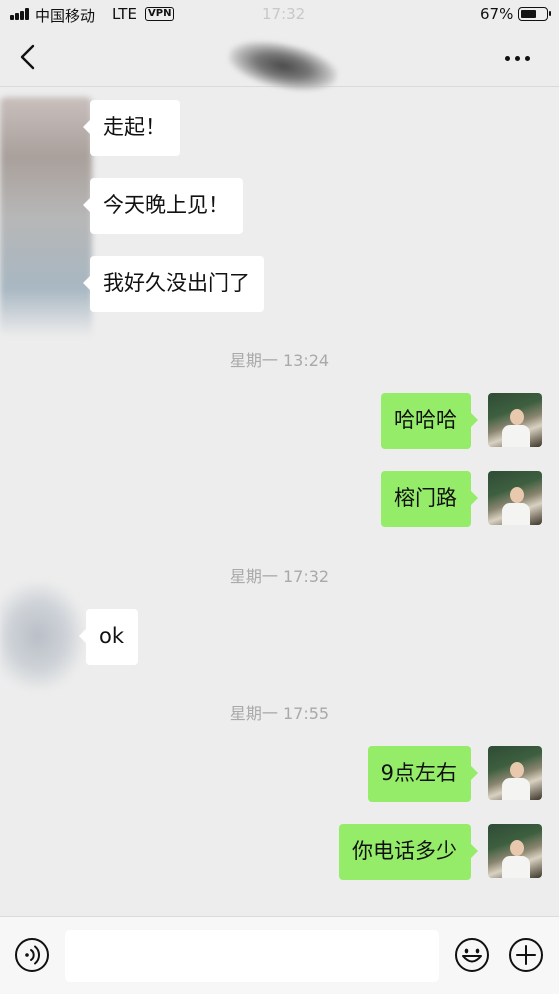  Describe the element at coordinates (284, 14) in the screenshot. I see `clock: 17:32` at that location.